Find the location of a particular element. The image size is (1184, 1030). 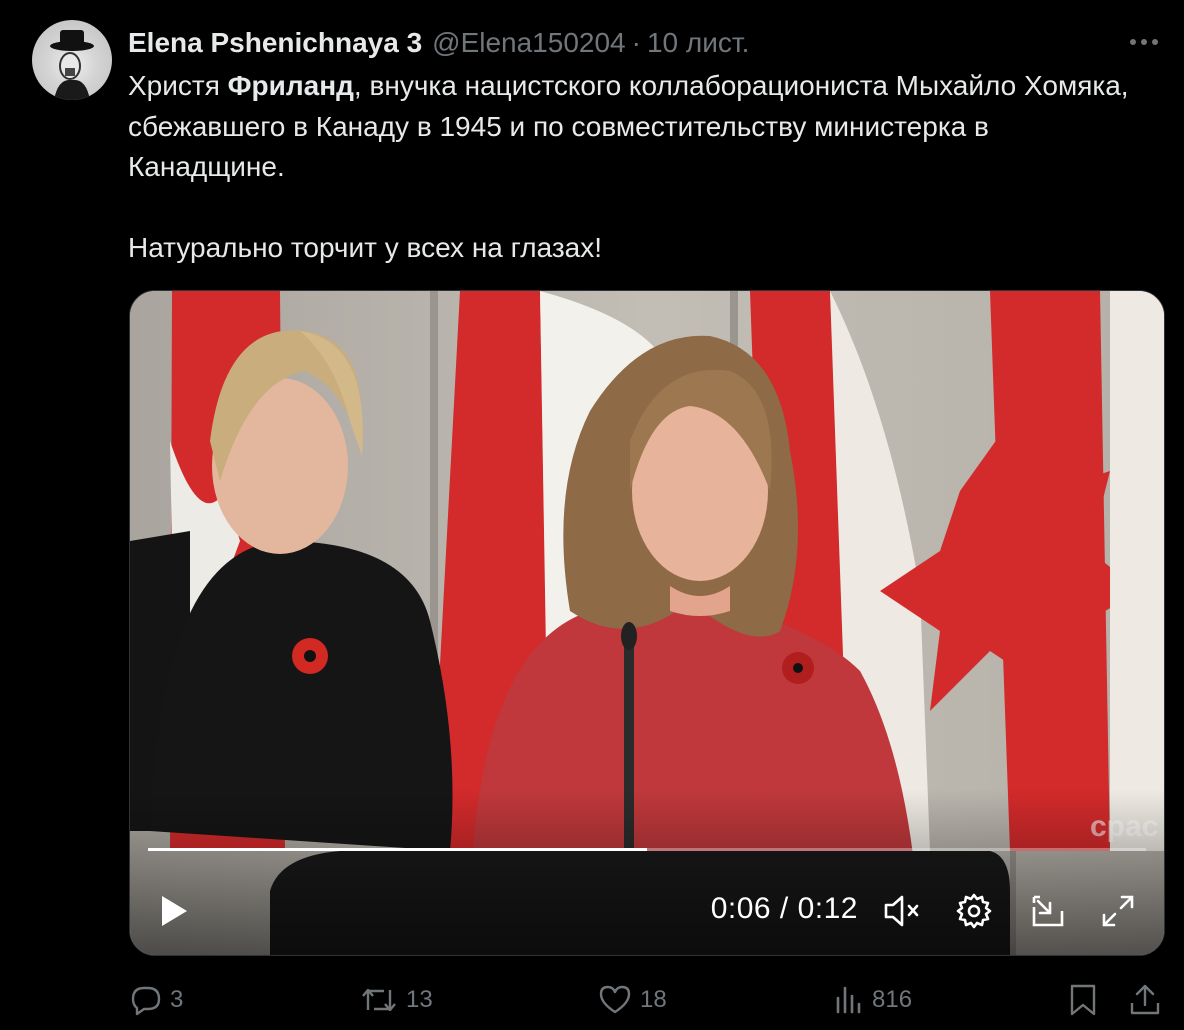

settings-button is located at coordinates (974, 911).